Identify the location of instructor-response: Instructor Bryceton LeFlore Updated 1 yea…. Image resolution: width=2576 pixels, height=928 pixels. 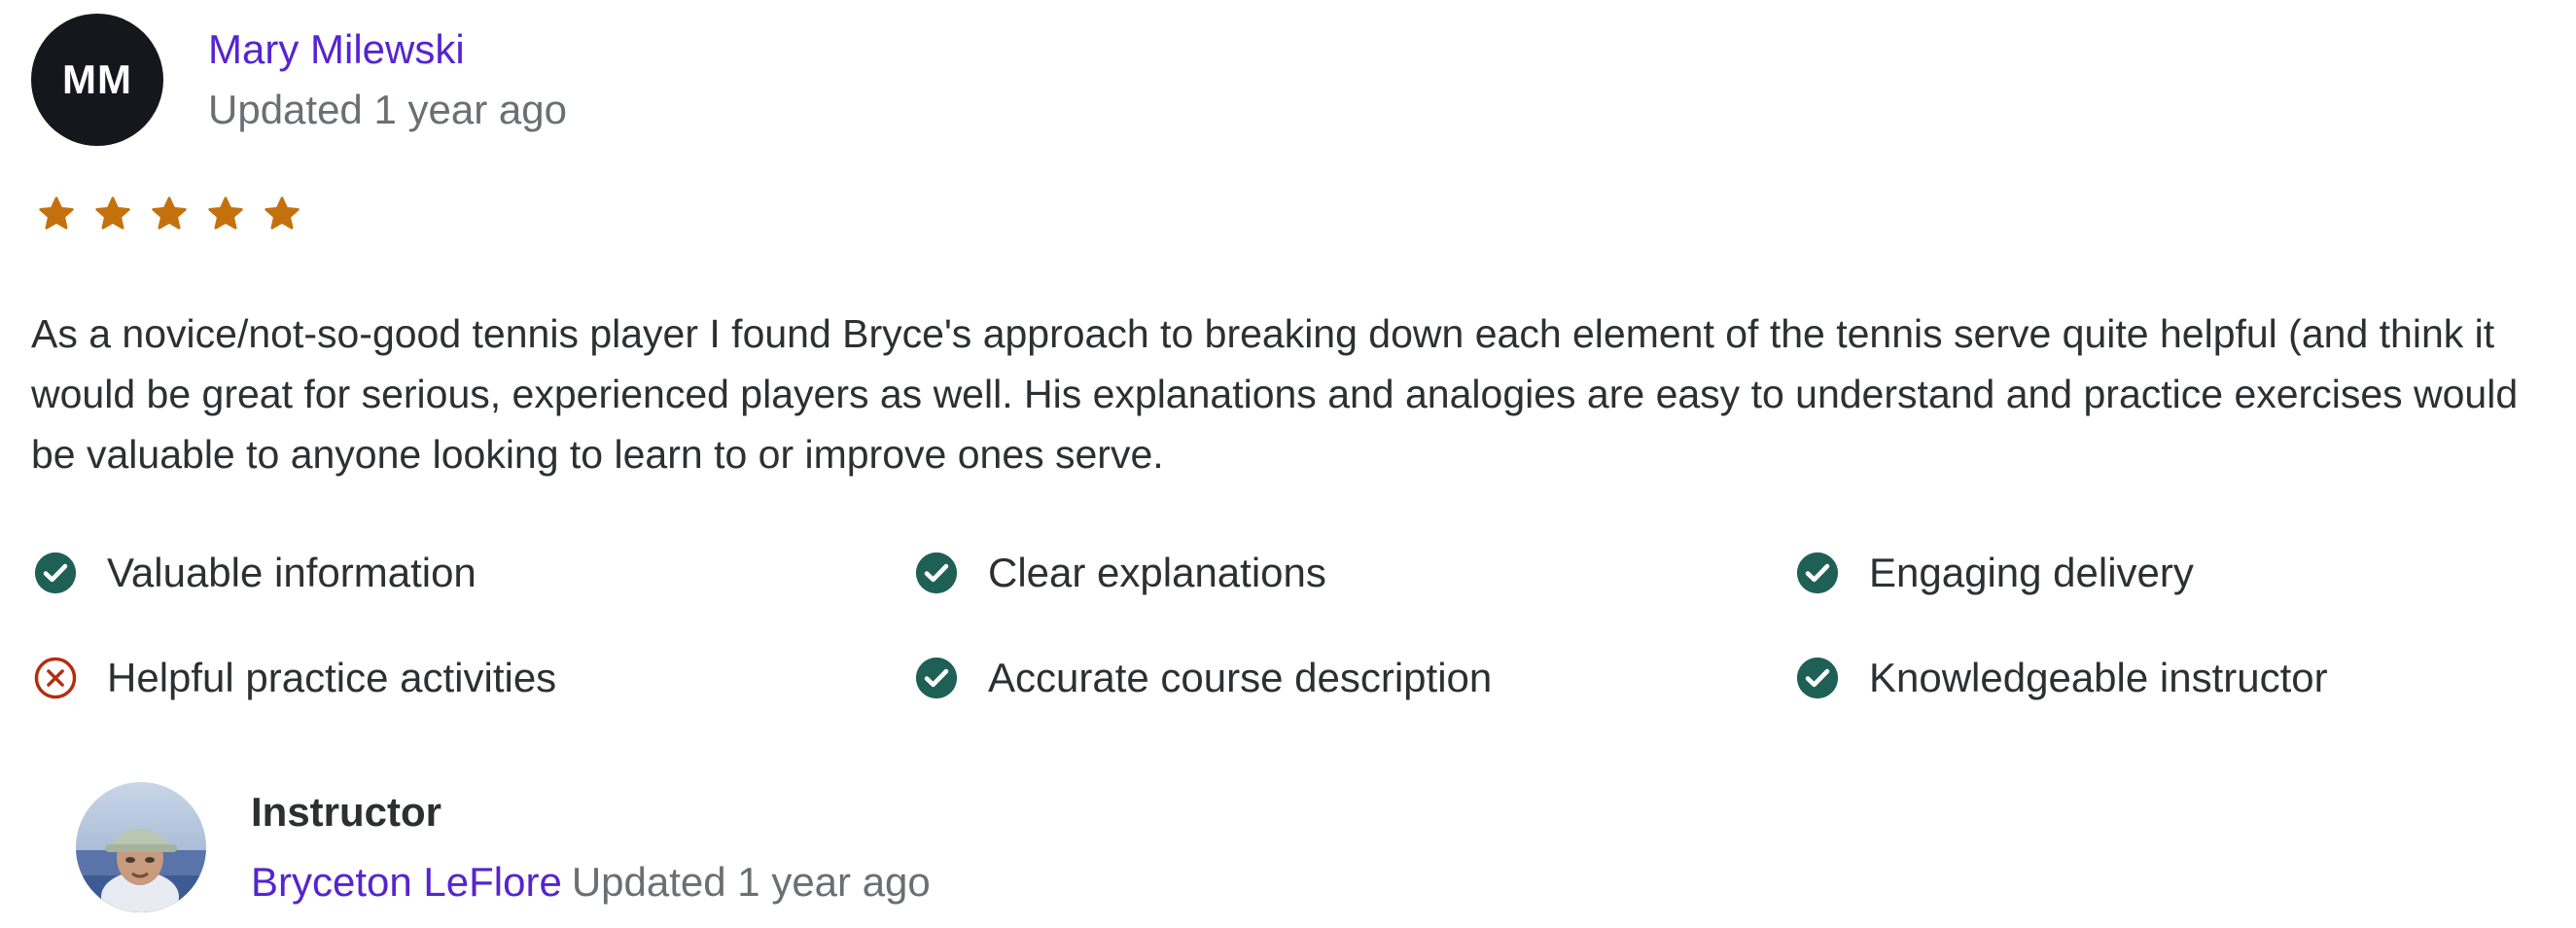
(503, 847).